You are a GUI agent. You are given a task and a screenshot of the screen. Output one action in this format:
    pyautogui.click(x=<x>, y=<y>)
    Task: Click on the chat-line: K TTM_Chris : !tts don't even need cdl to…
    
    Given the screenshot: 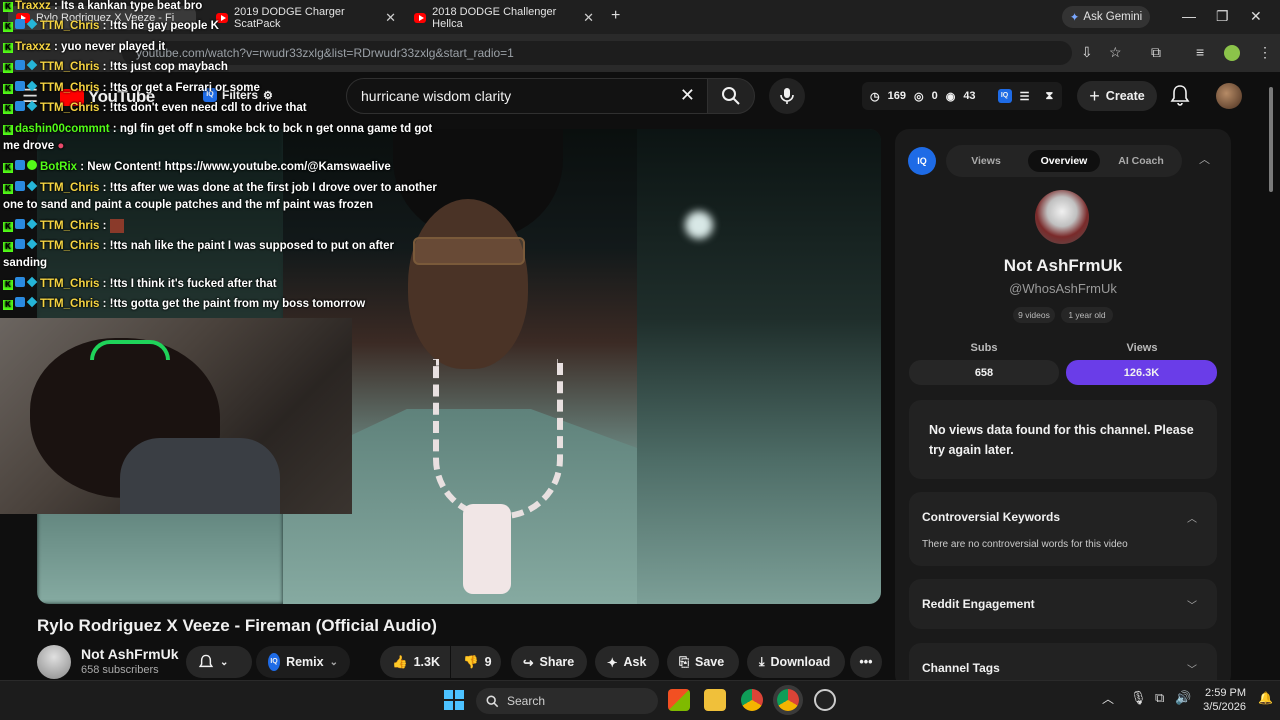 What is the action you would take?
    pyautogui.click(x=155, y=108)
    